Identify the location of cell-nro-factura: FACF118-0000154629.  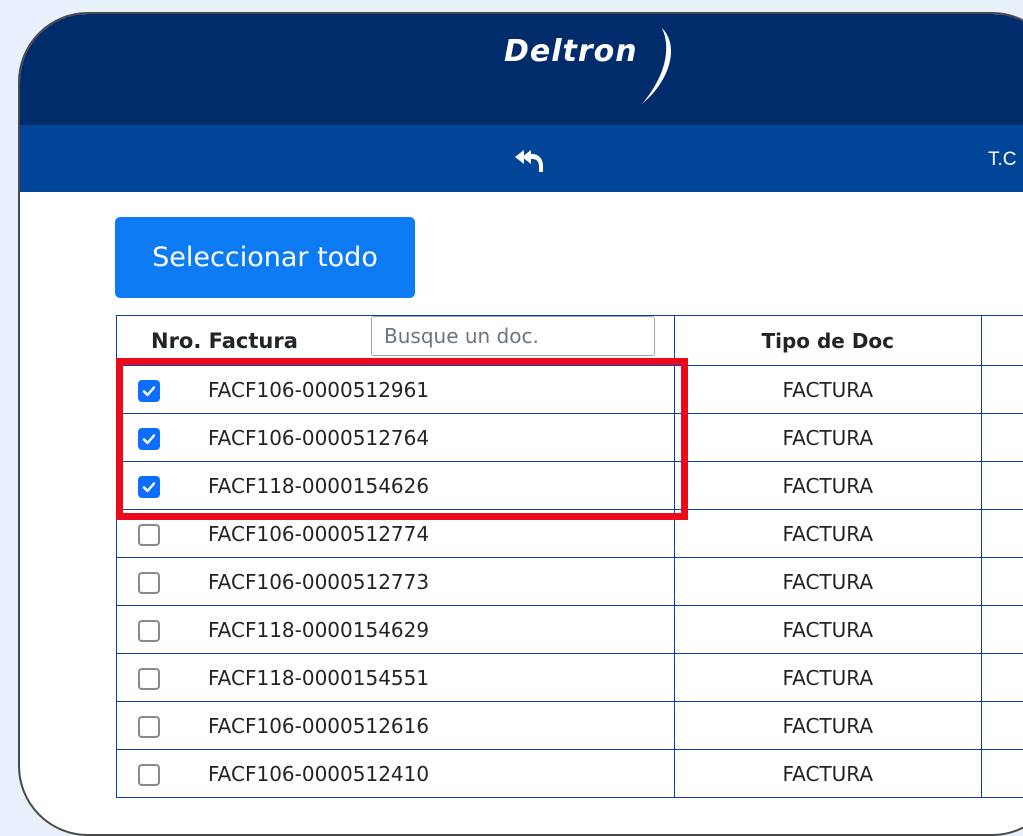
(396, 630).